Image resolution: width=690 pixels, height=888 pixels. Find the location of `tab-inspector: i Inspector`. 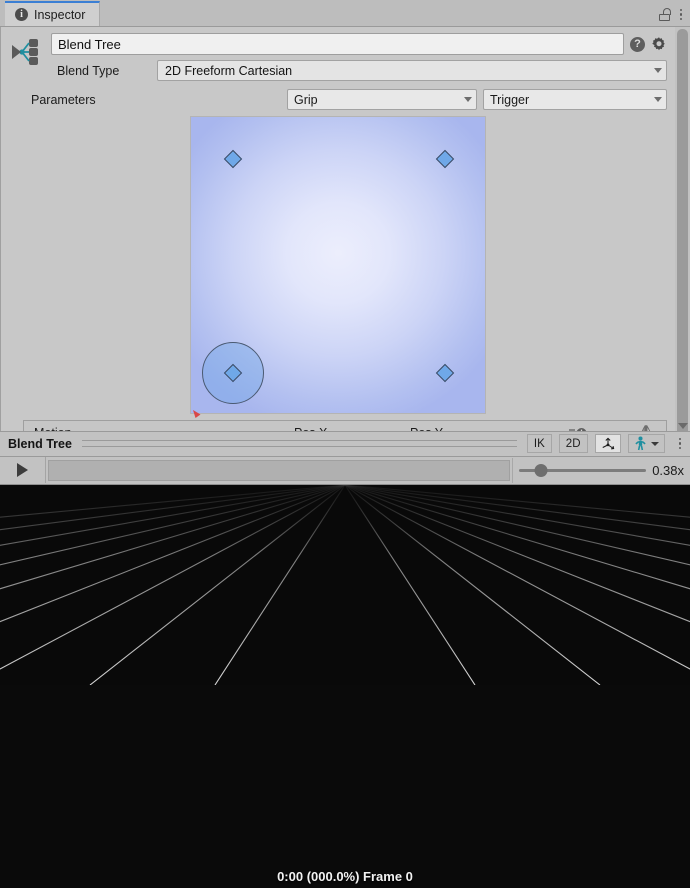

tab-inspector: i Inspector is located at coordinates (53, 13).